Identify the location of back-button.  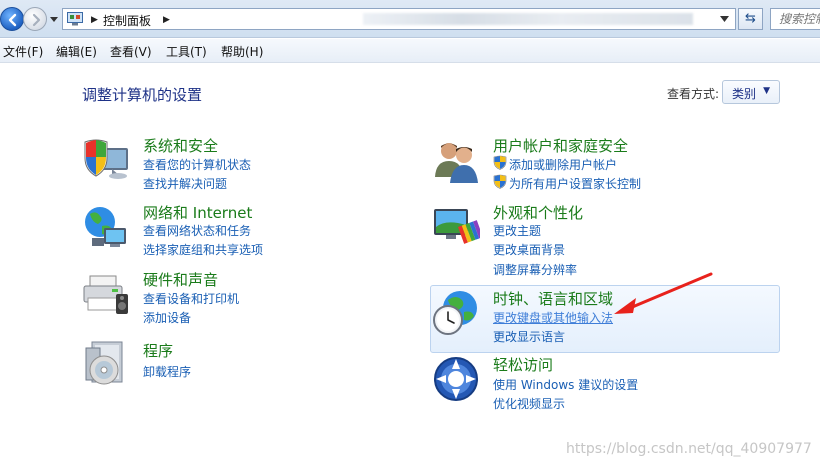
(12, 19).